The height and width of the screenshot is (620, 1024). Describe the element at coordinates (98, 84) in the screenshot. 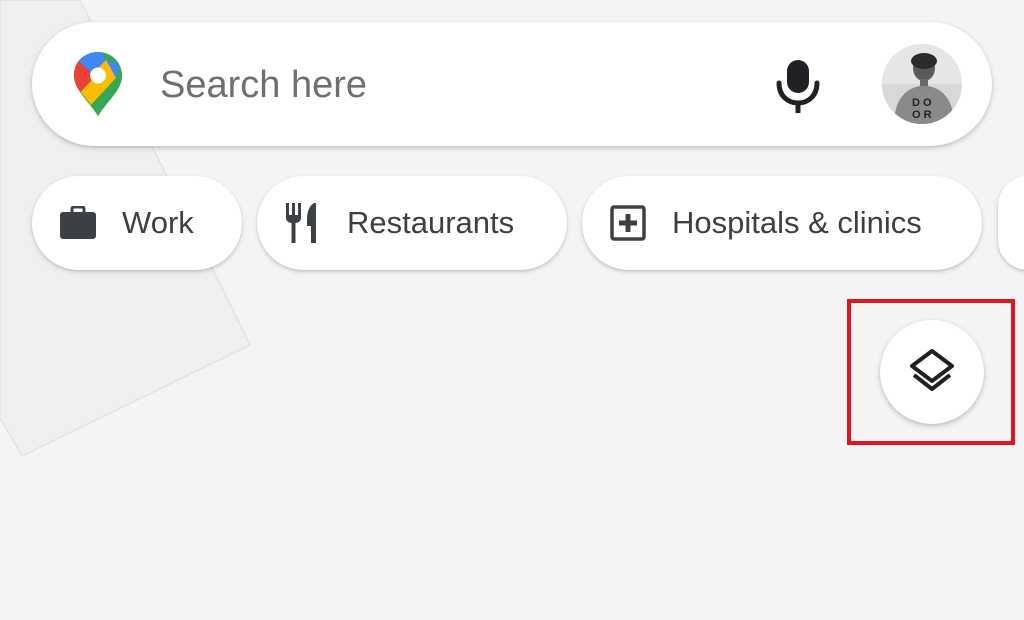

I see `google-maps-pin-icon` at that location.